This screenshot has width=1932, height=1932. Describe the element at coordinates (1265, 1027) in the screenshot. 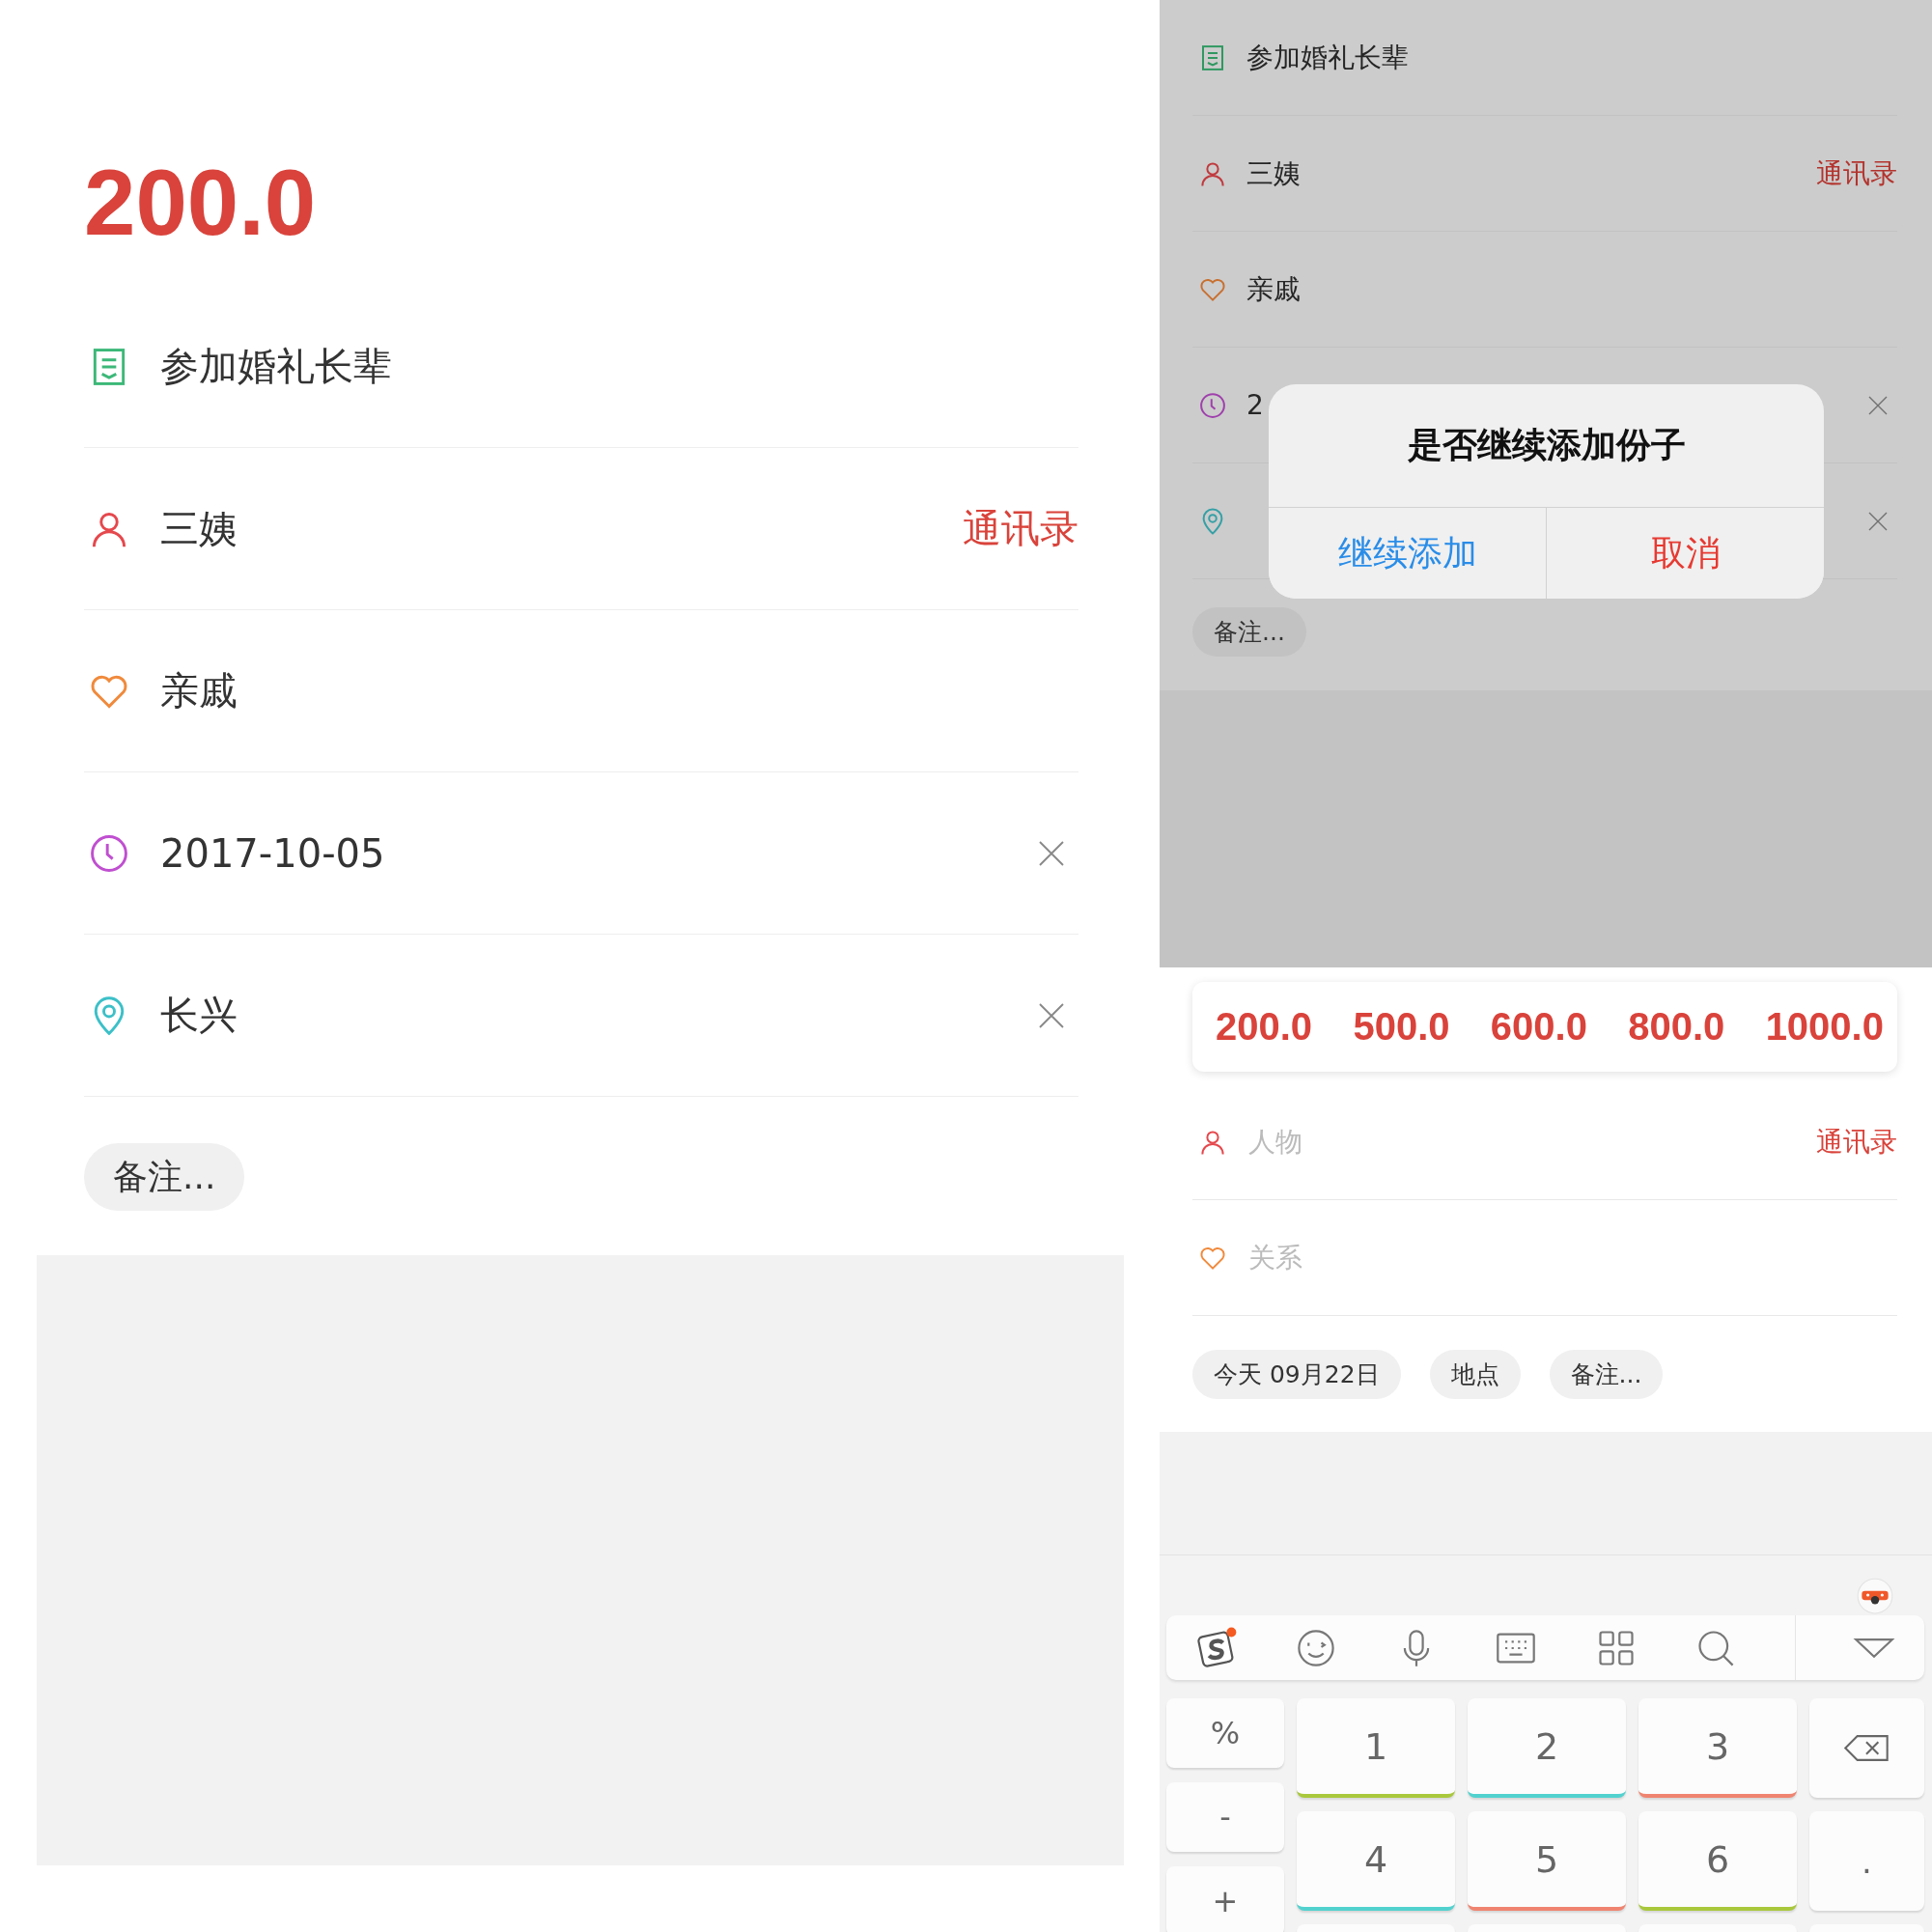

I see `amount-option: 200.0` at that location.